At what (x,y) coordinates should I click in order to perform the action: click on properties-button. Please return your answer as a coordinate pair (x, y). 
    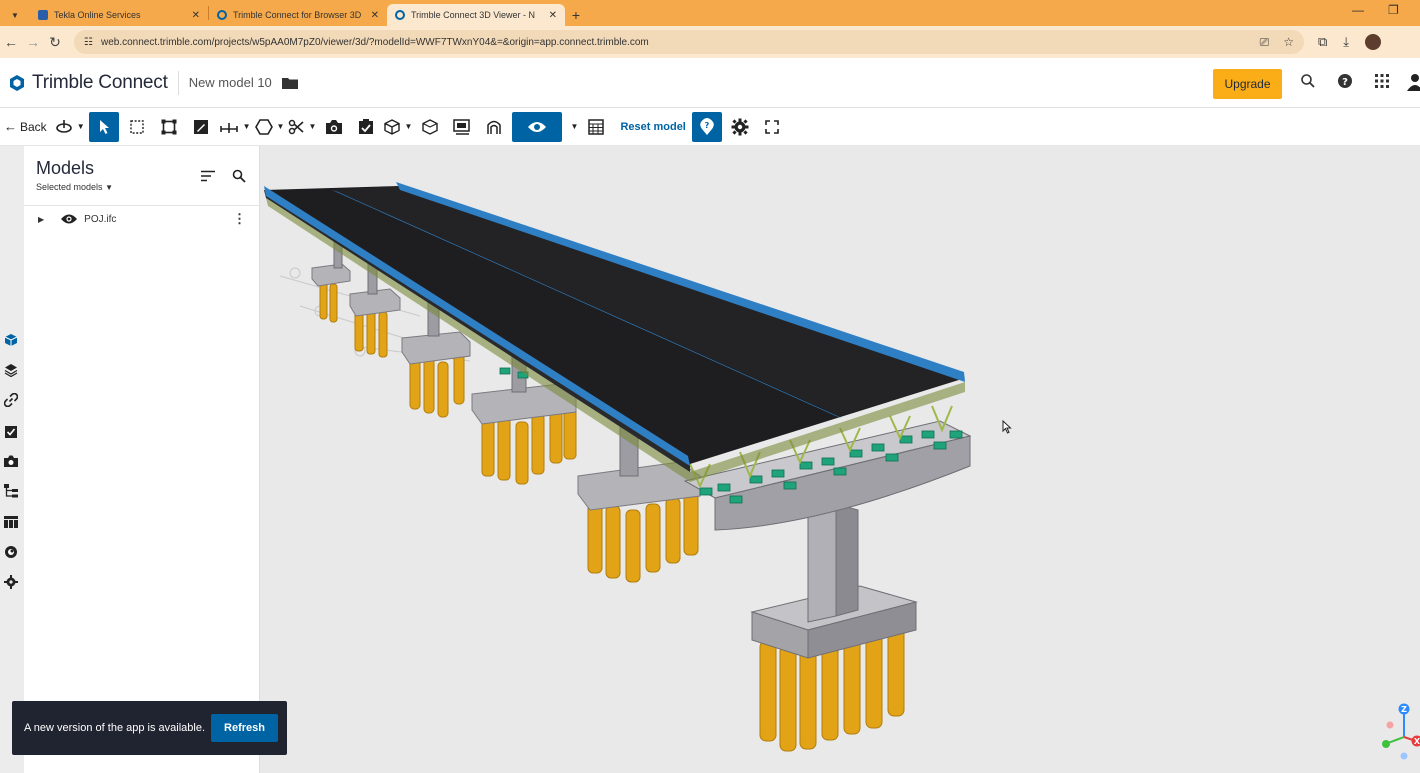
    Looking at the image, I should click on (596, 127).